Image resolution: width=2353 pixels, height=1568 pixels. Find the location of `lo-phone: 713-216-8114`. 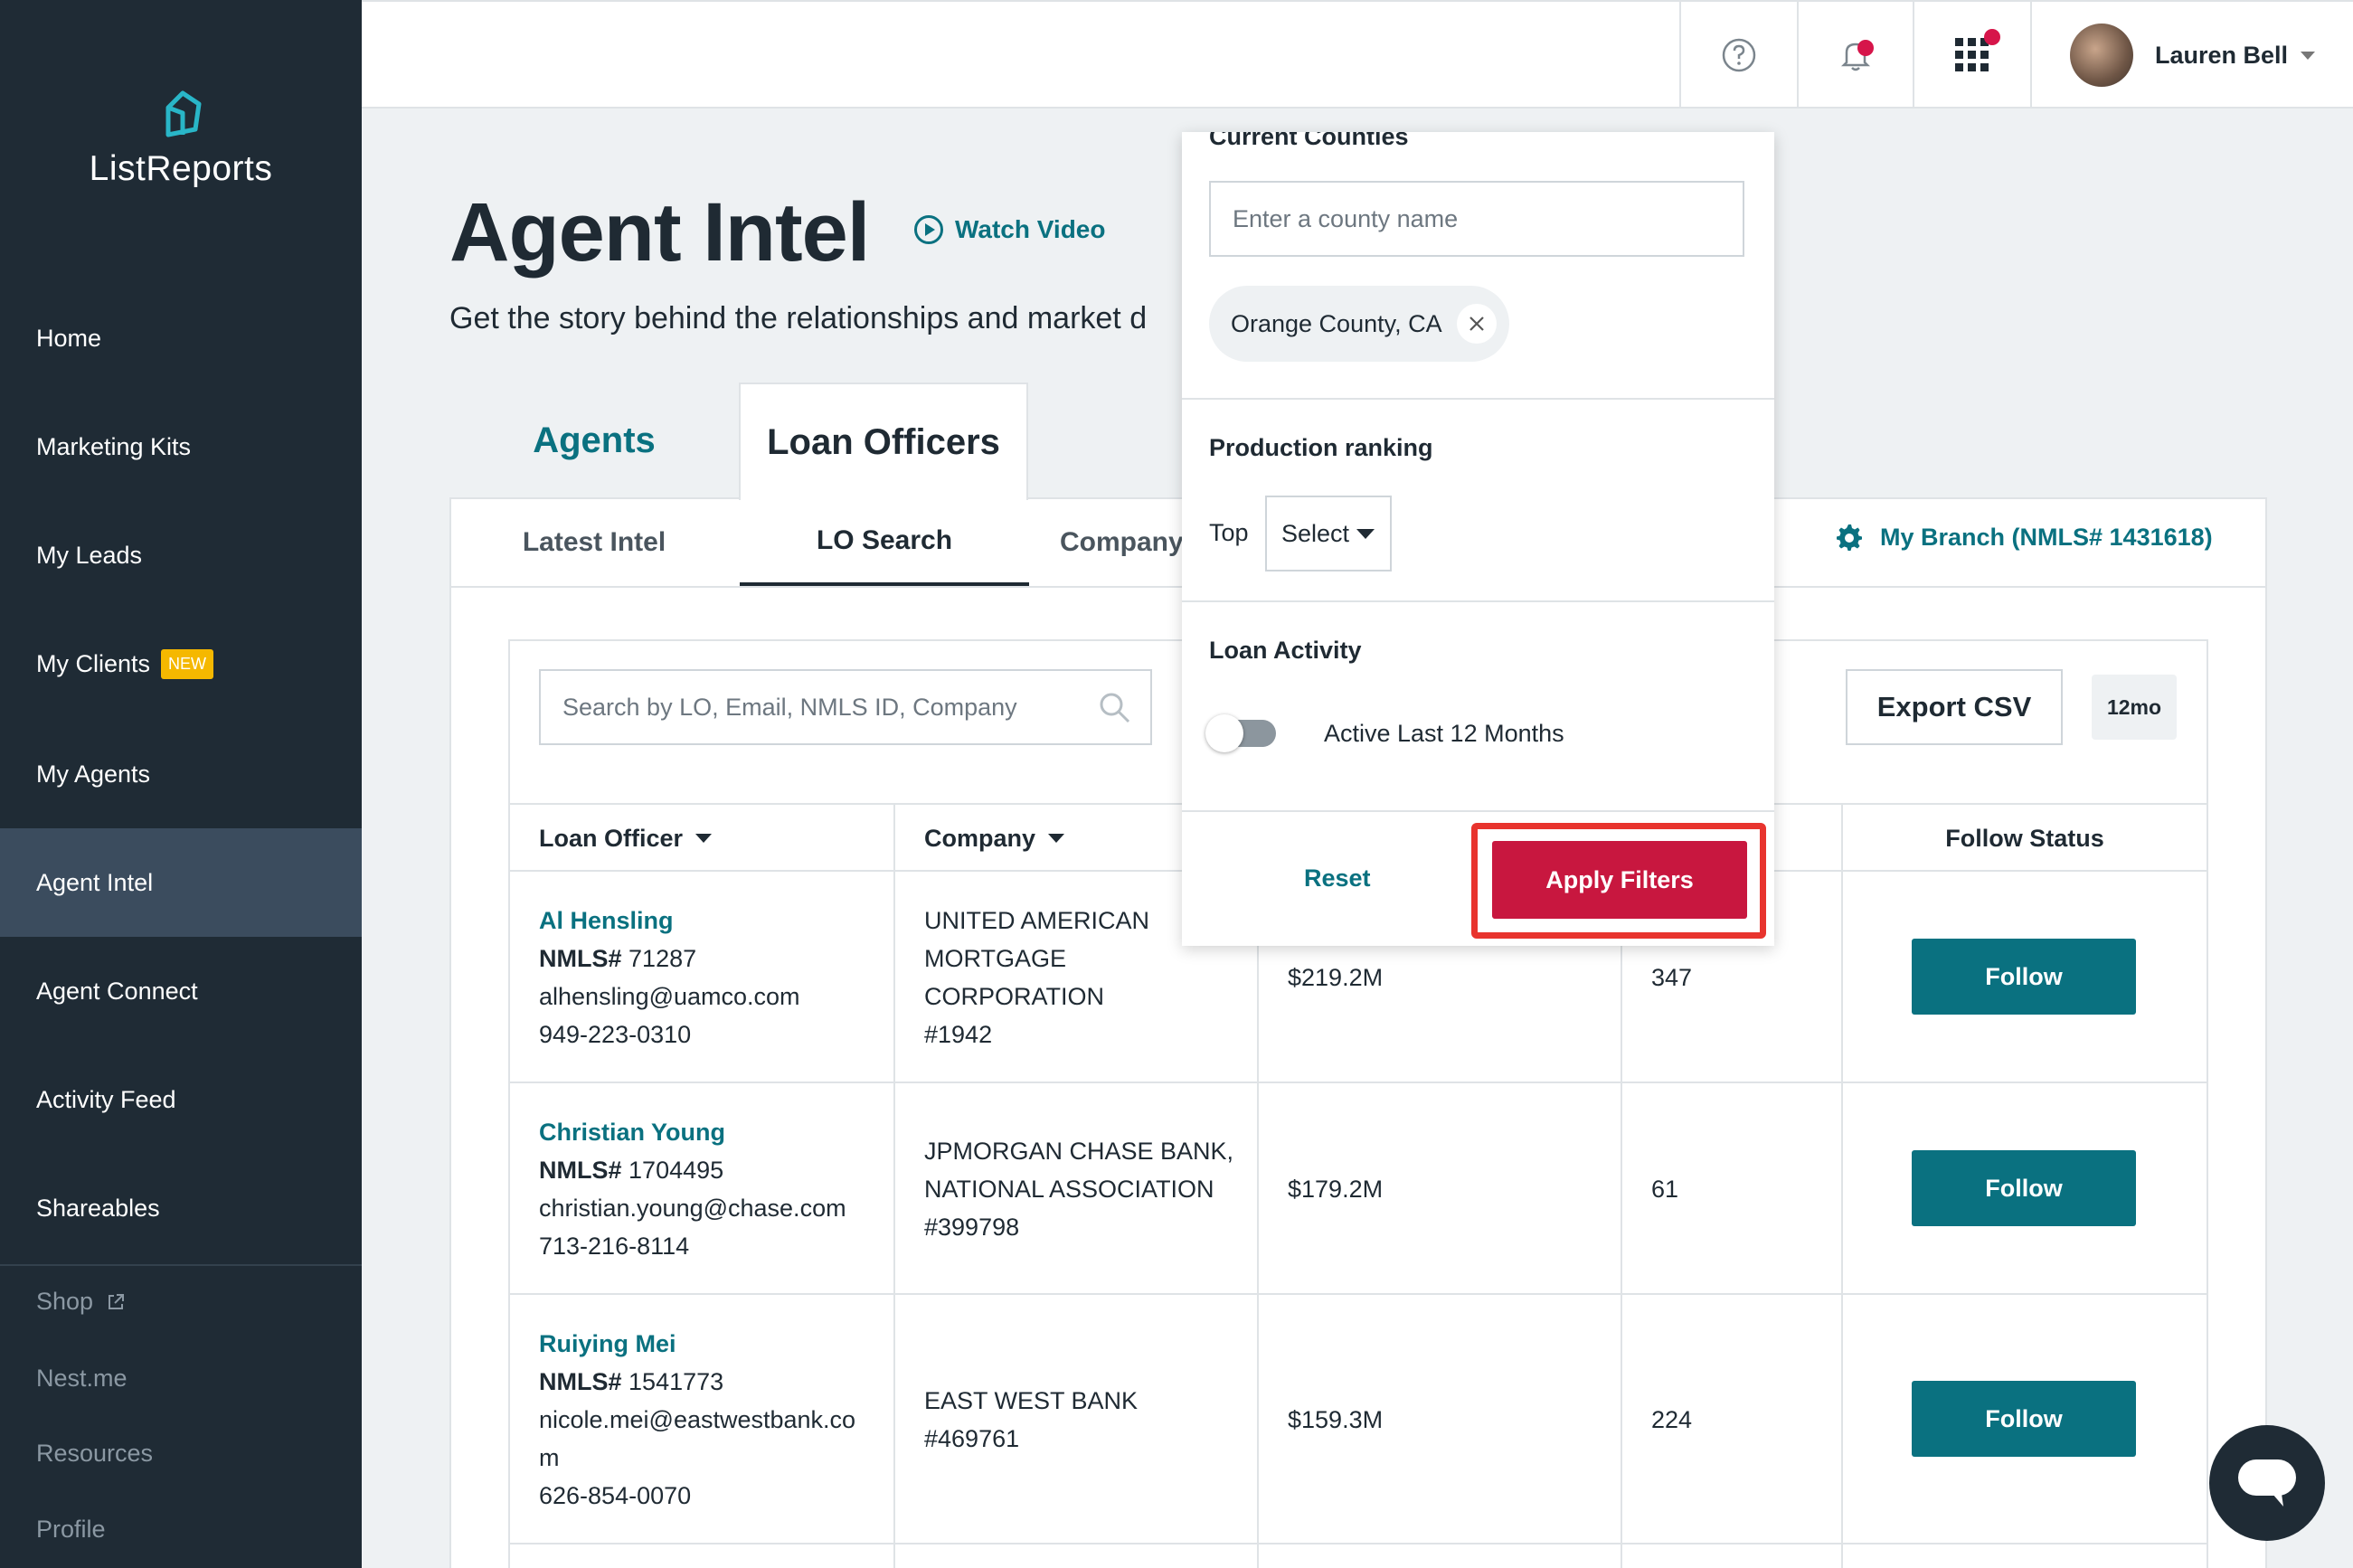

lo-phone: 713-216-8114 is located at coordinates (614, 1246).